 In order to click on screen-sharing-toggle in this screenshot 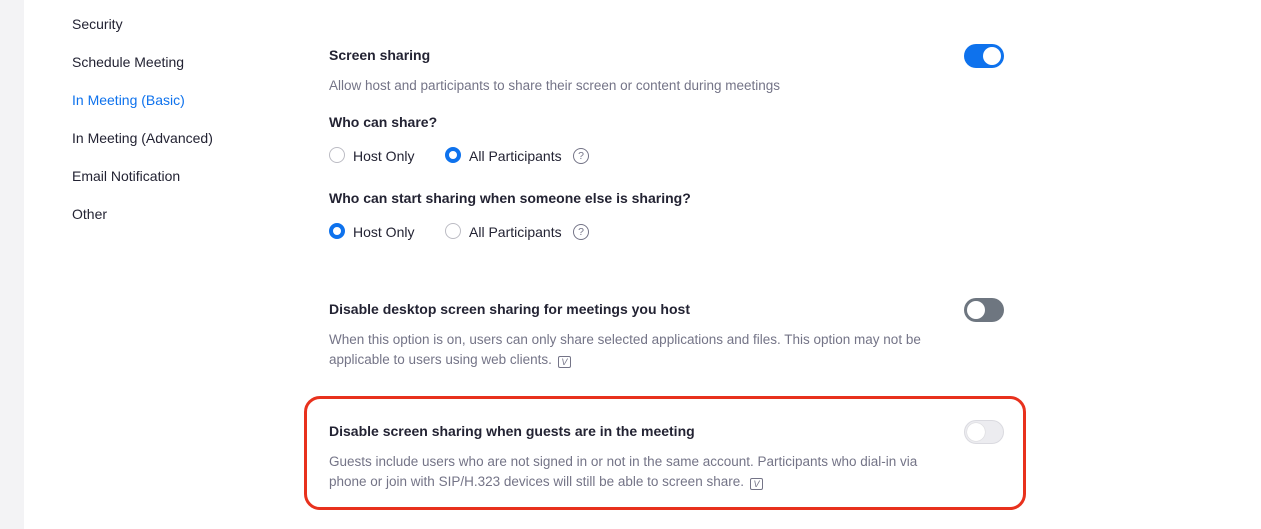, I will do `click(984, 56)`.